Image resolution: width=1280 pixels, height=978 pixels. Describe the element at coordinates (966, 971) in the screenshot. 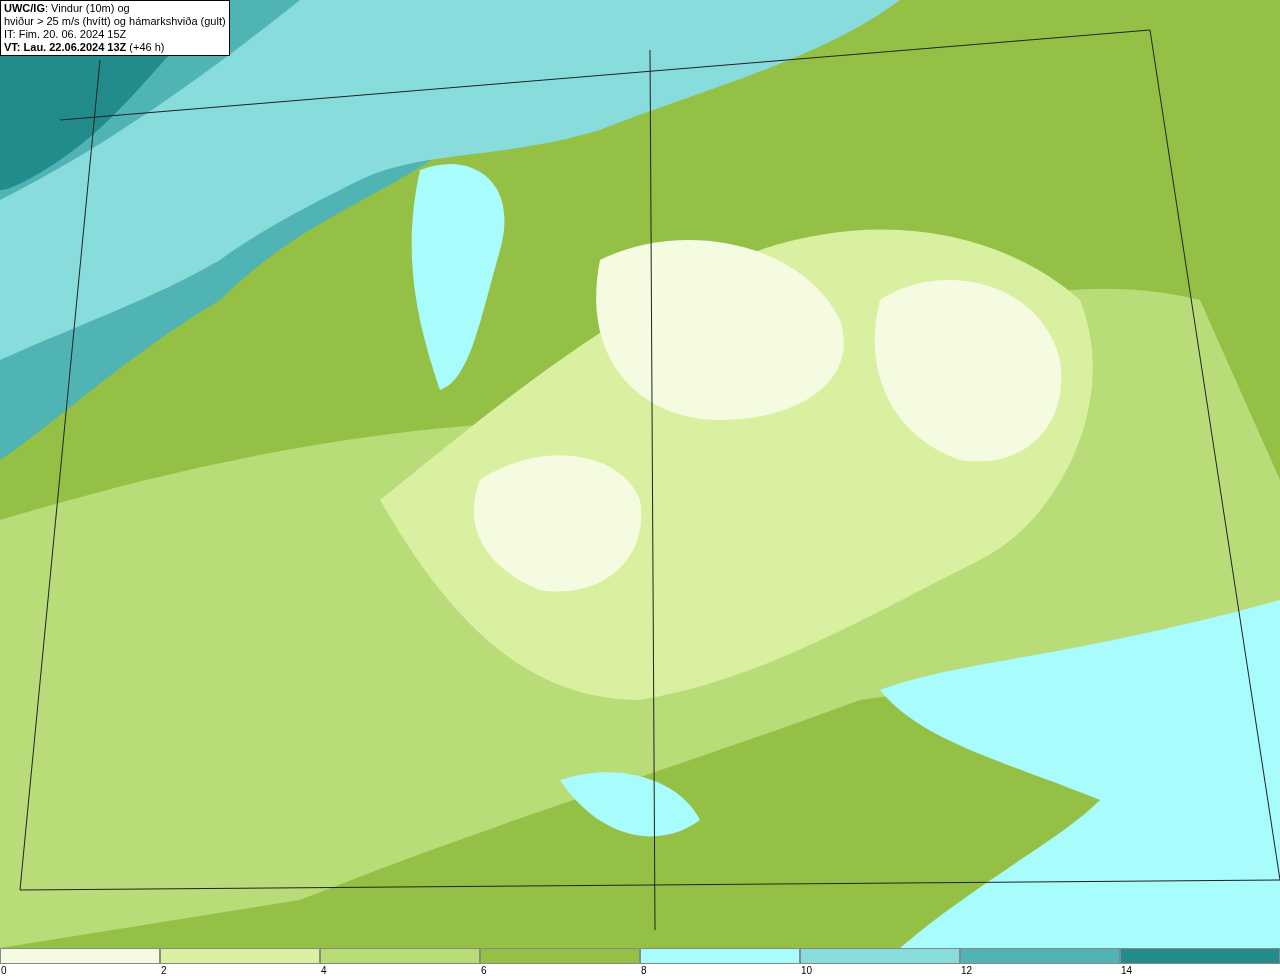

I see `legend-label: 12` at that location.